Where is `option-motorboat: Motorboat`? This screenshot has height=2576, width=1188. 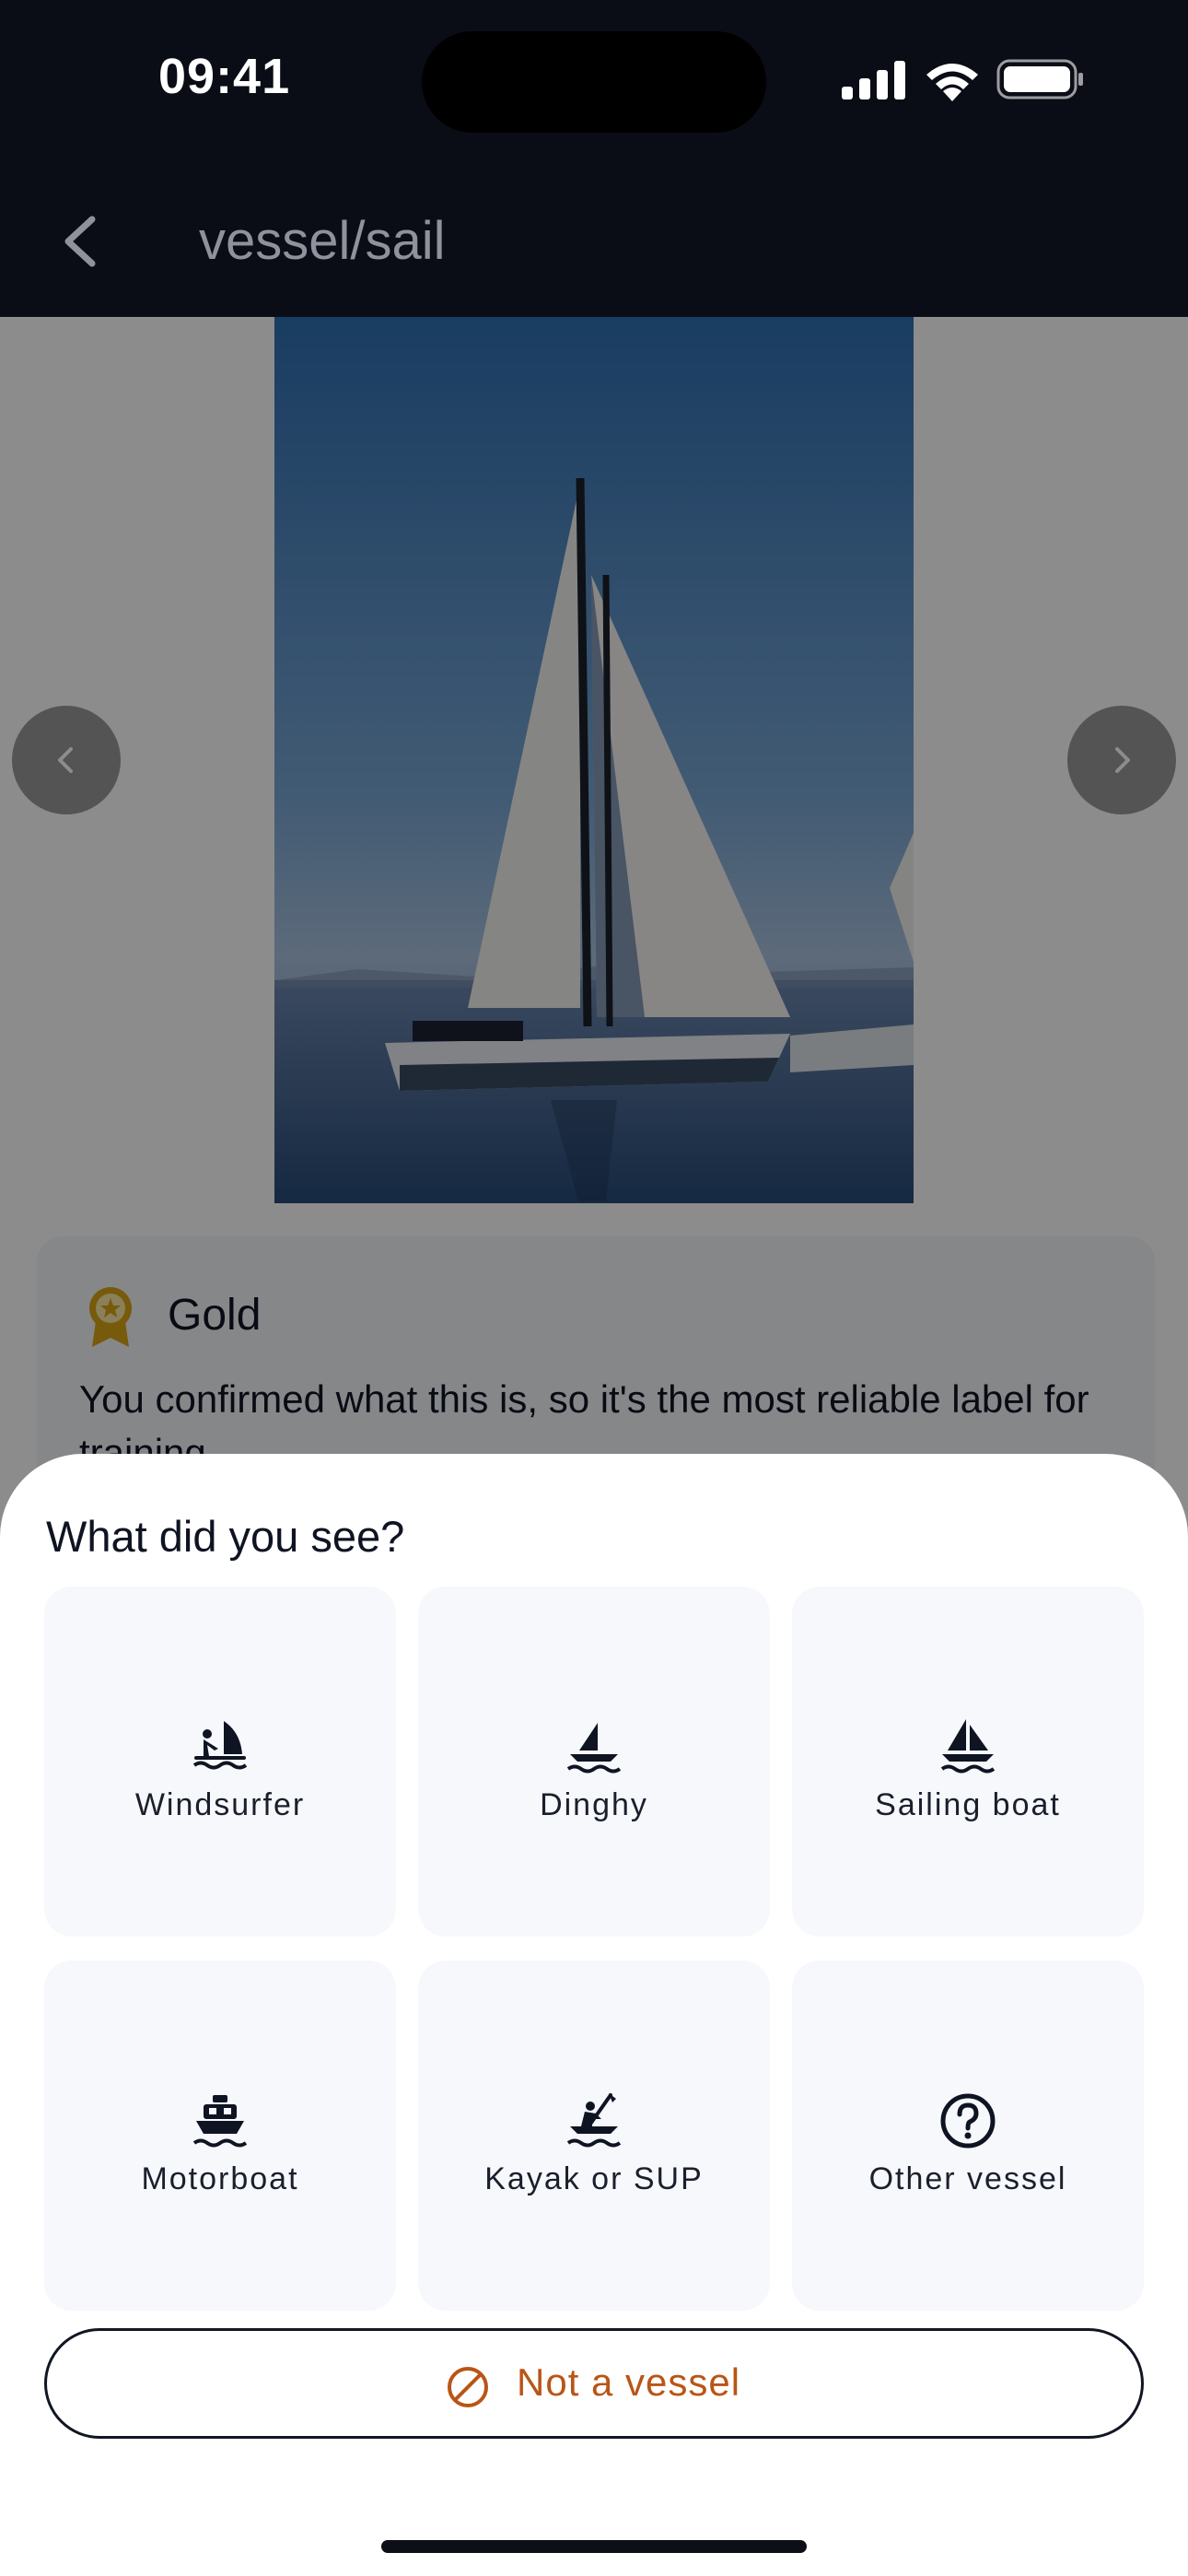
option-motorboat: Motorboat is located at coordinates (220, 2136).